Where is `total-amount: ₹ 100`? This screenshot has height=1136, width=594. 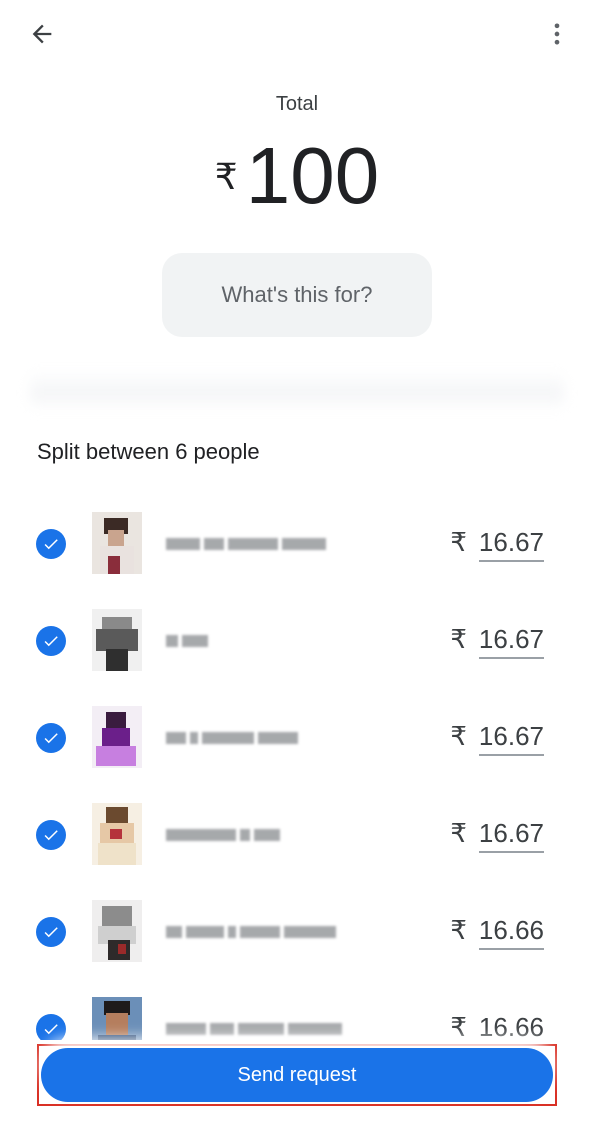
total-amount: ₹ 100 is located at coordinates (297, 176).